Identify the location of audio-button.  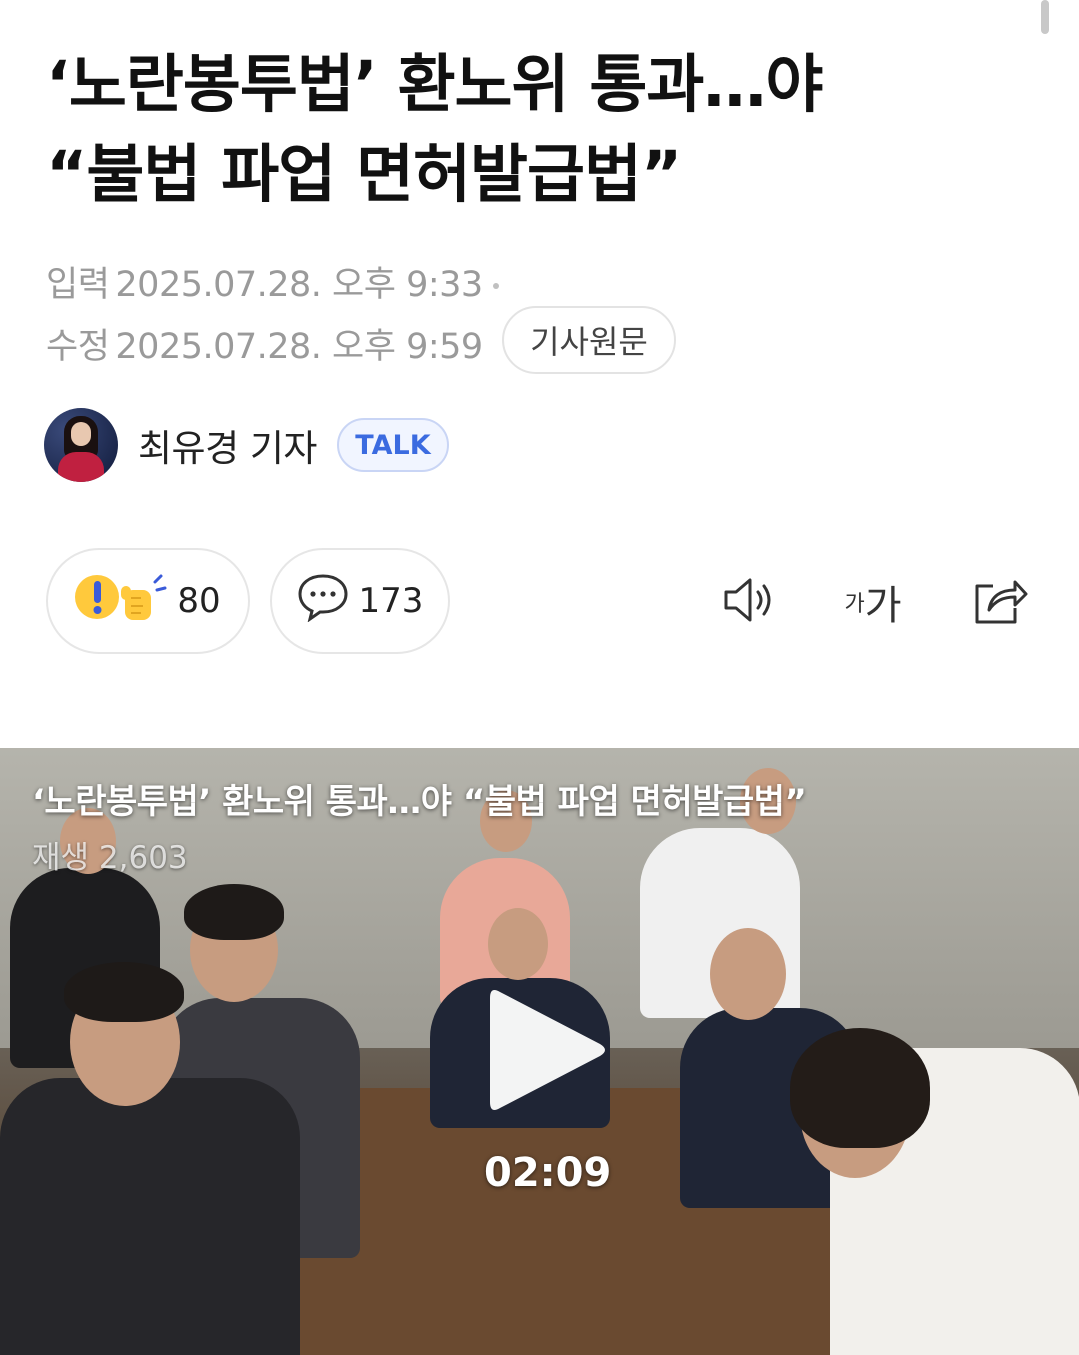
(750, 602).